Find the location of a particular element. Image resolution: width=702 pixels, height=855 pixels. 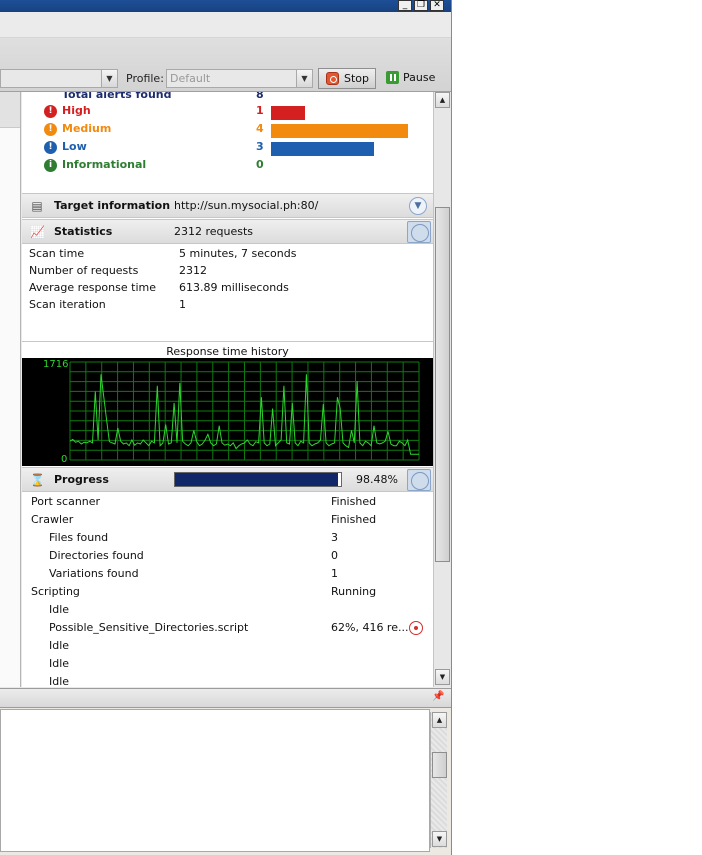

statistics-row: Average response time 613.89 milliseconds is located at coordinates (227, 288).